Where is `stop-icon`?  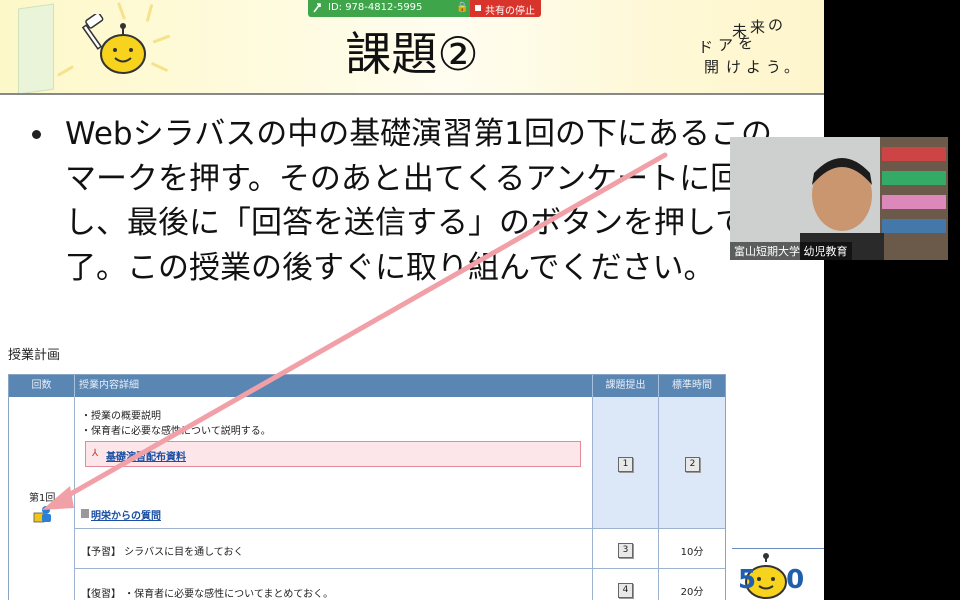
stop-icon is located at coordinates (478, 8).